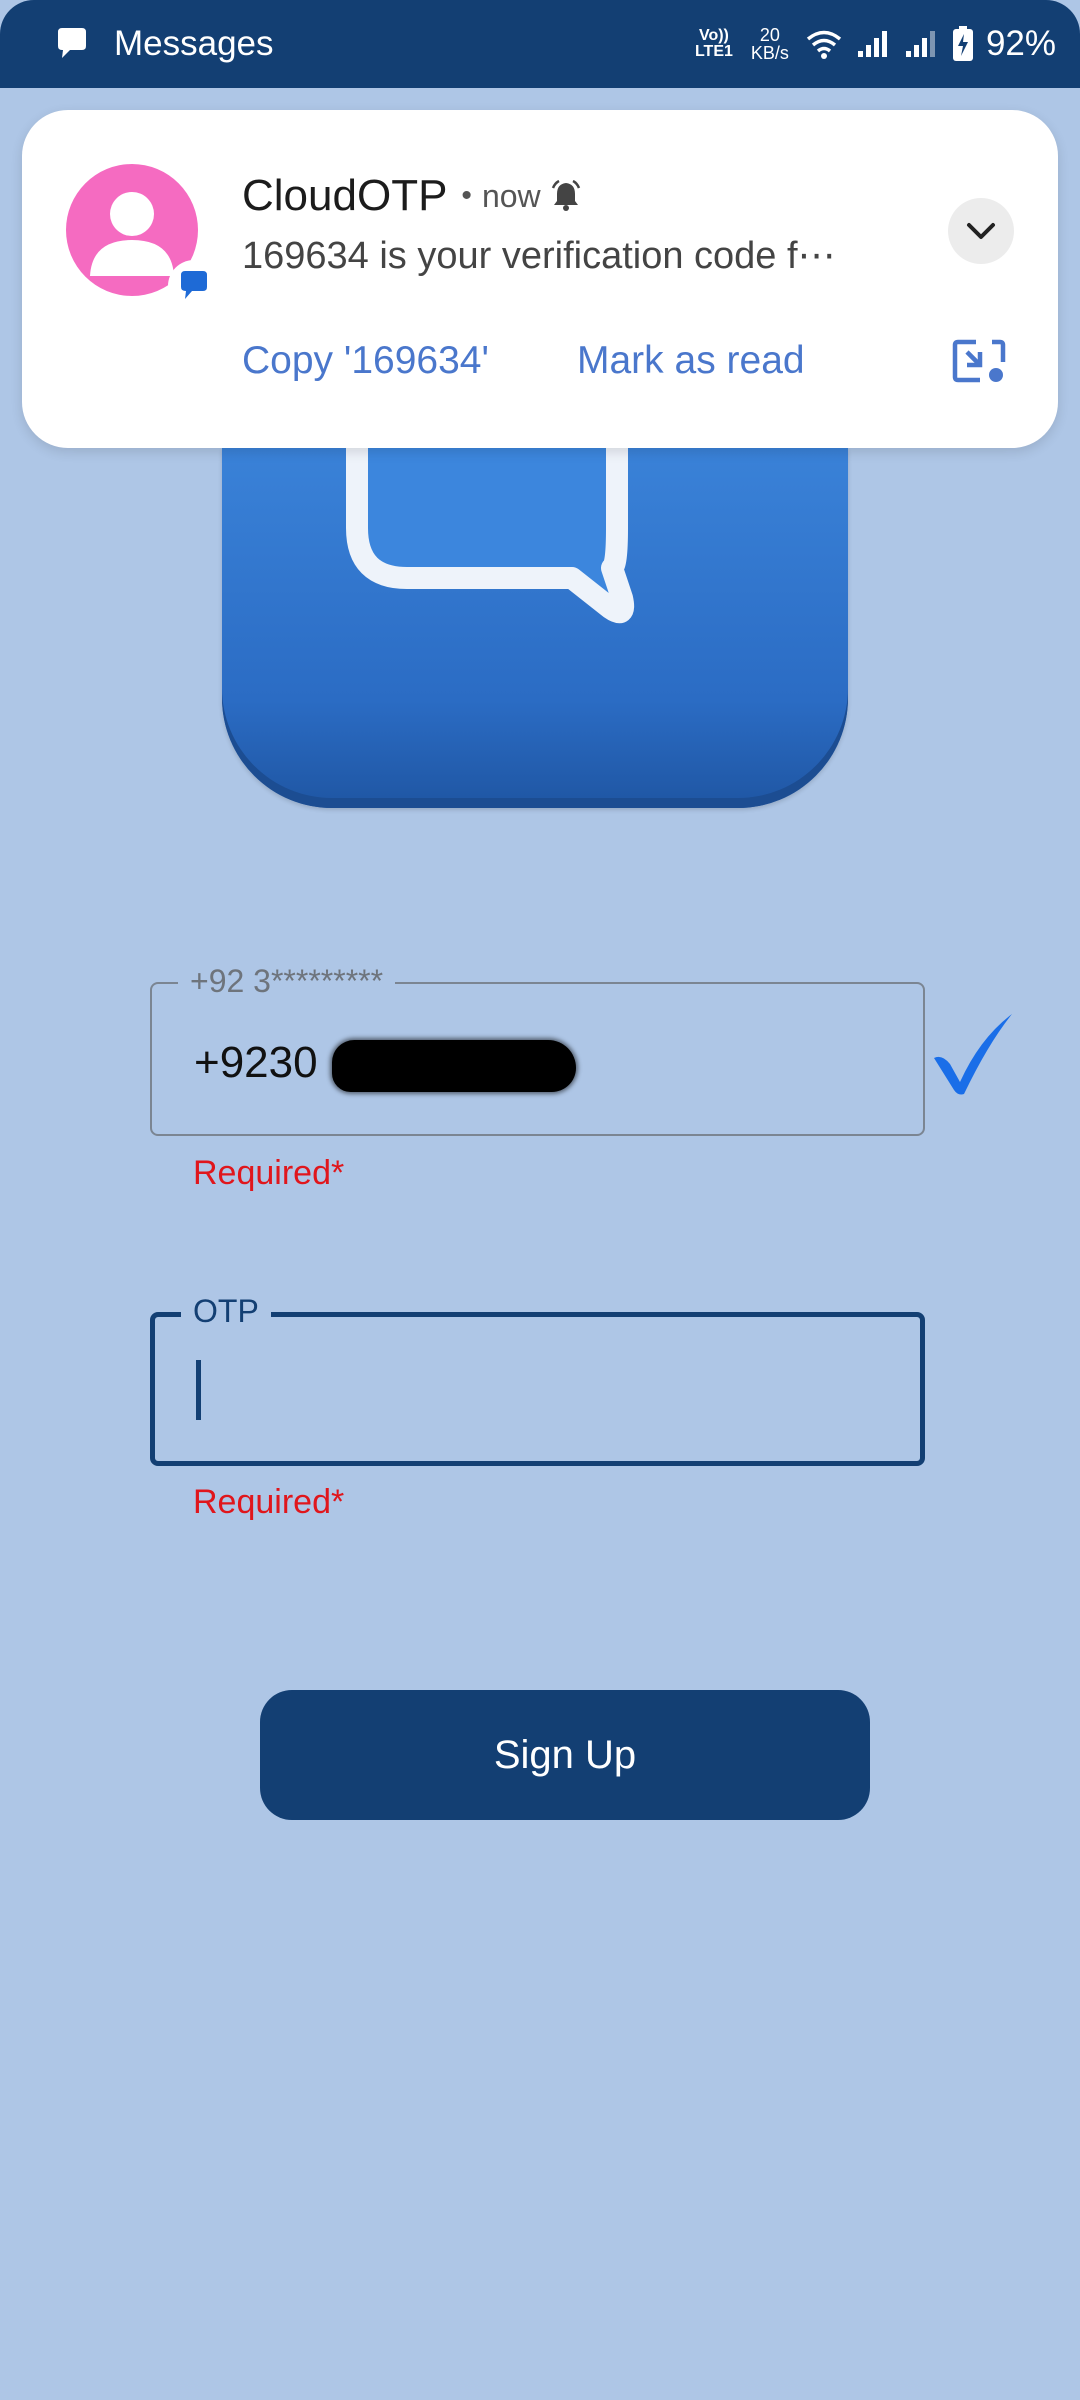 This screenshot has width=1080, height=2400. What do you see at coordinates (345, 195) in the screenshot?
I see `notification-sender: CloudOTP` at bounding box center [345, 195].